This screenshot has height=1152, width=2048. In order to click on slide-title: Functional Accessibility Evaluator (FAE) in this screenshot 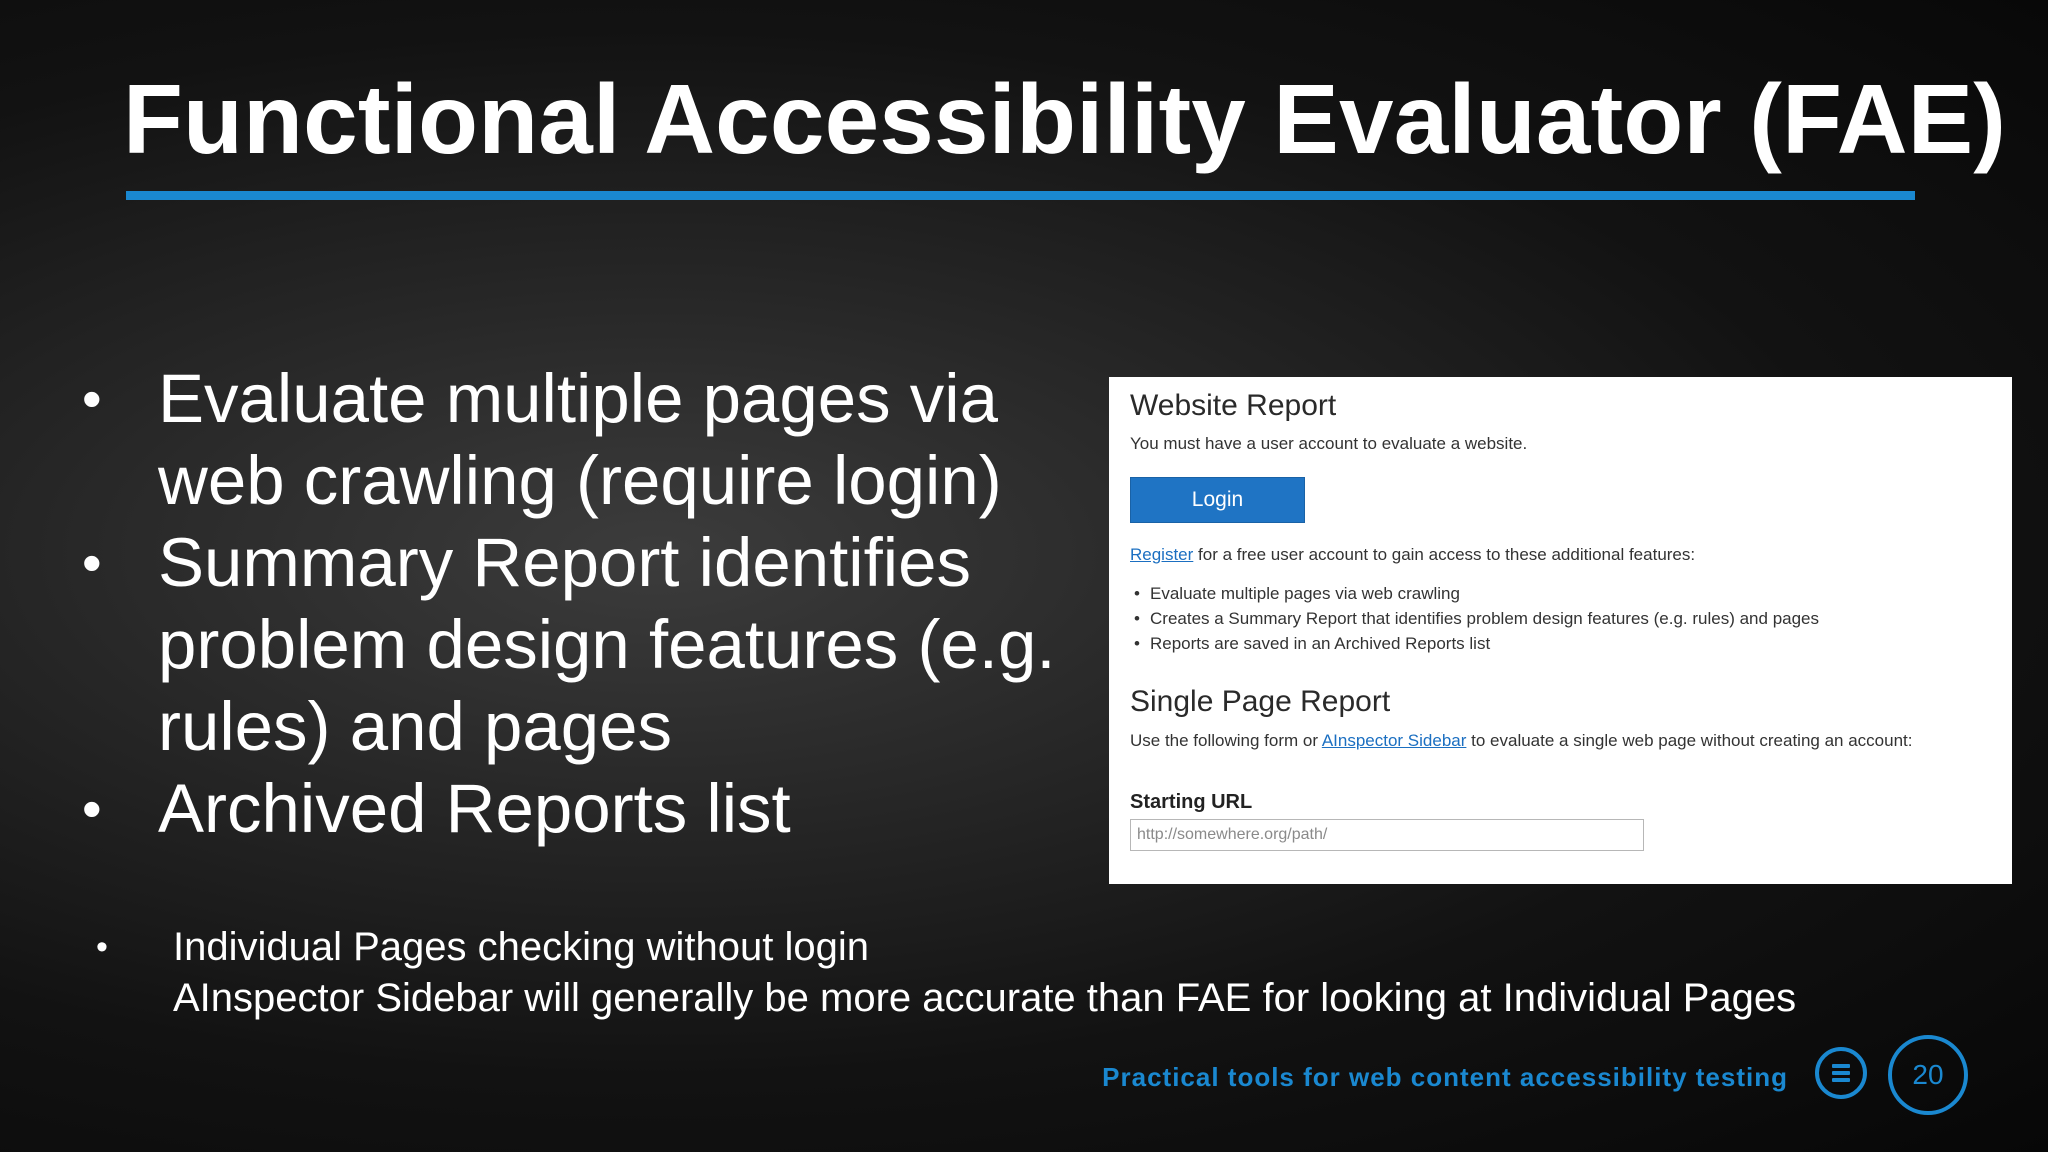, I will do `click(1065, 119)`.